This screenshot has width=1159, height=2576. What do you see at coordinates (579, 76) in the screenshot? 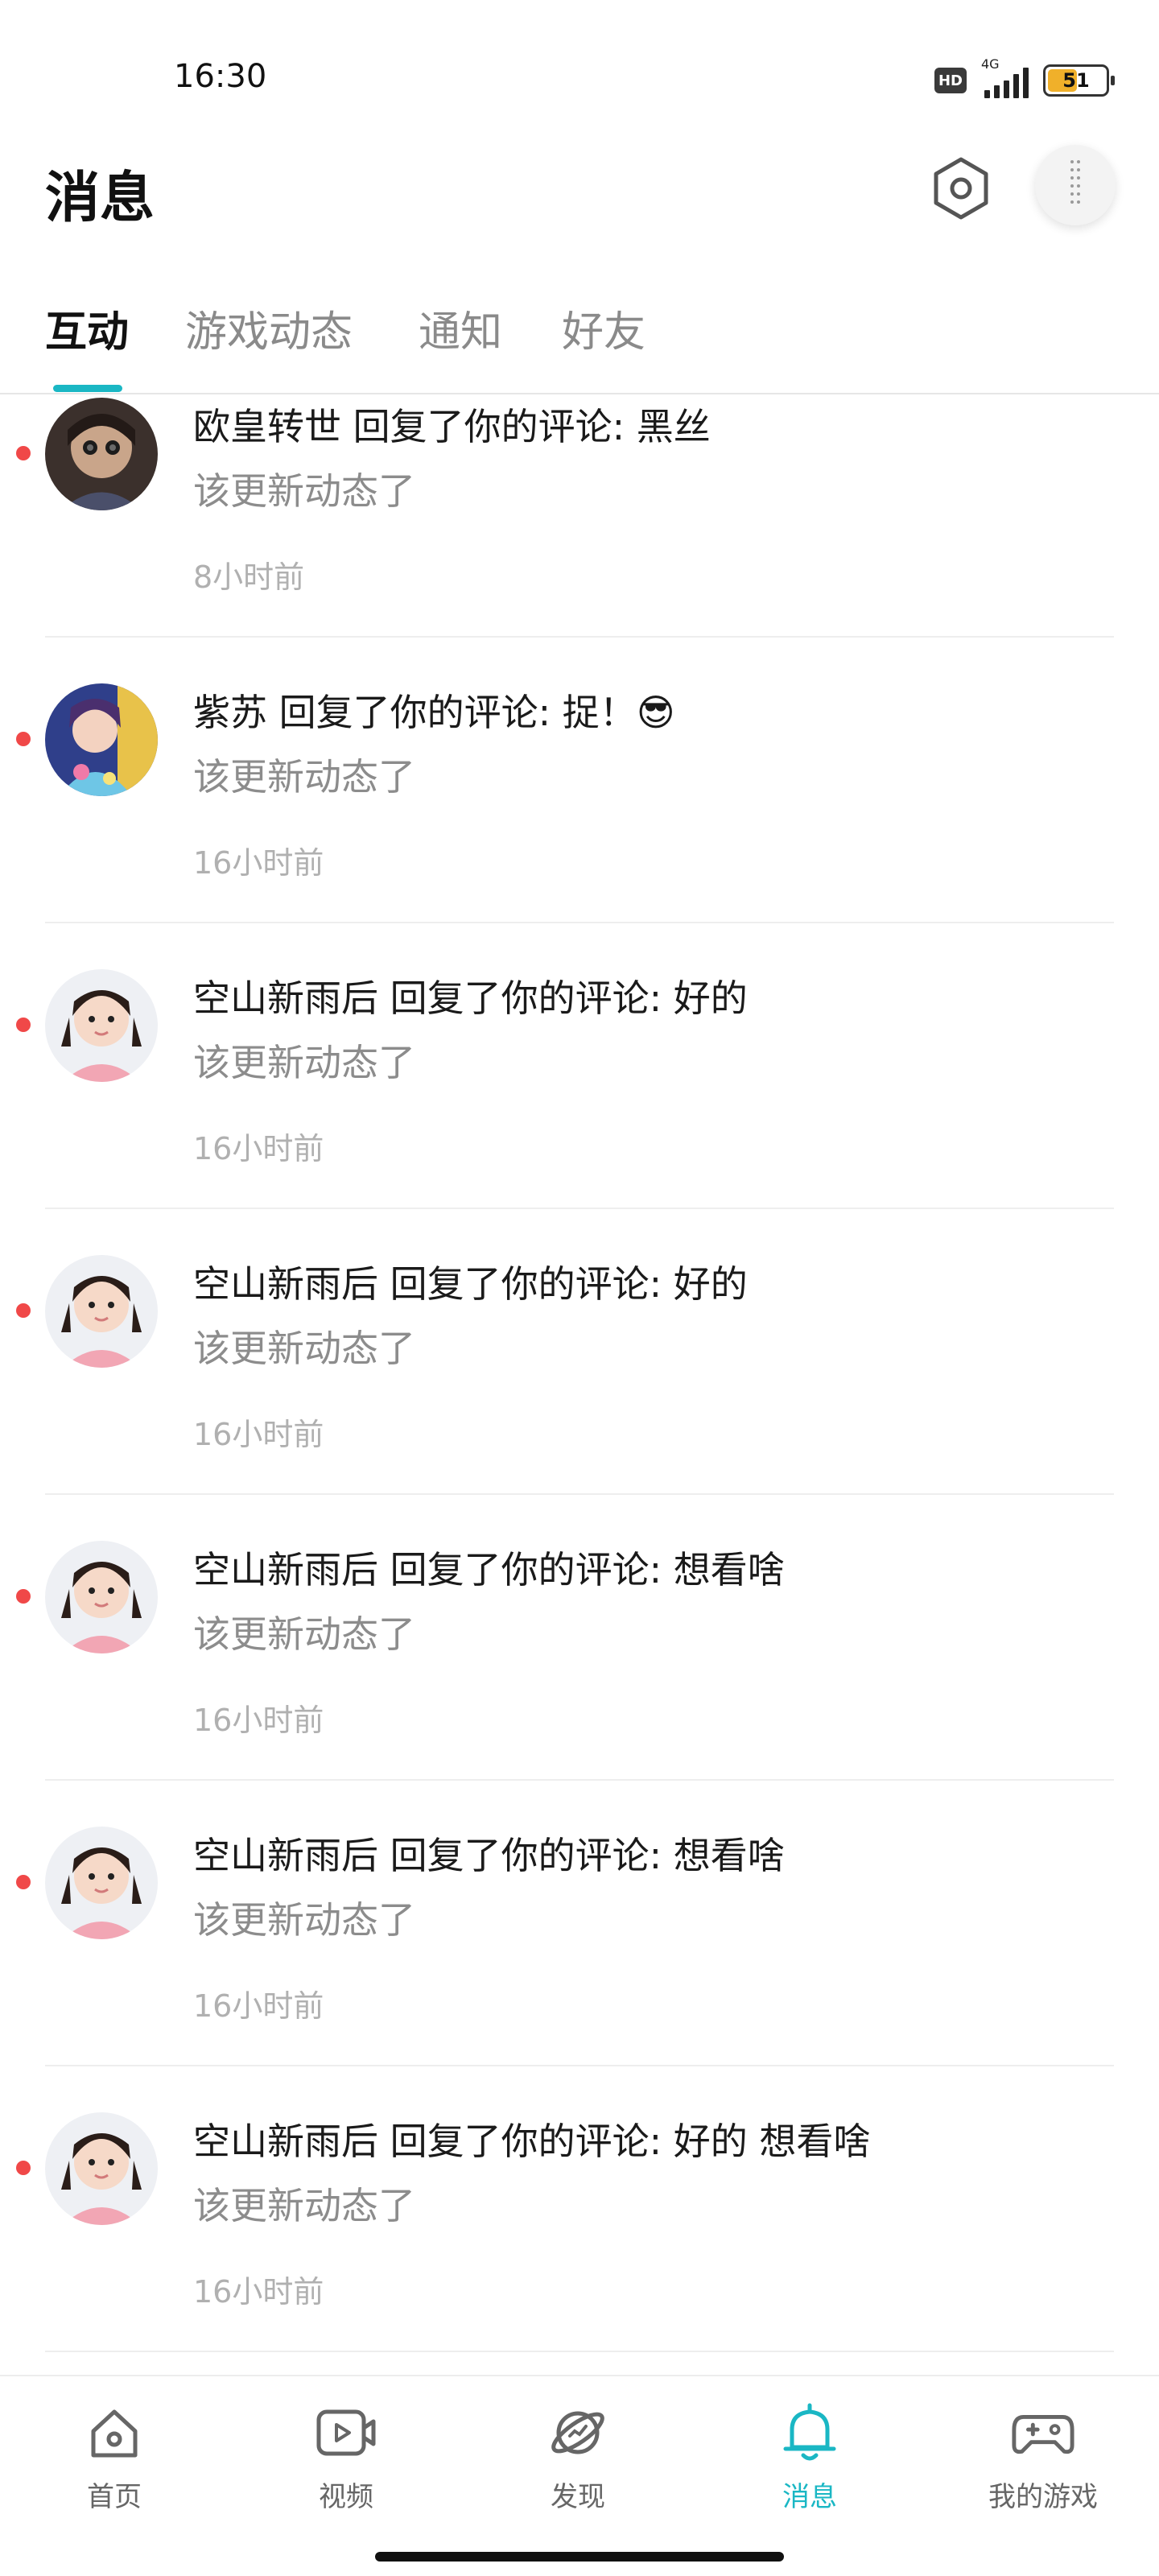
I see `status-bar: 16:30 HD 4G 51` at bounding box center [579, 76].